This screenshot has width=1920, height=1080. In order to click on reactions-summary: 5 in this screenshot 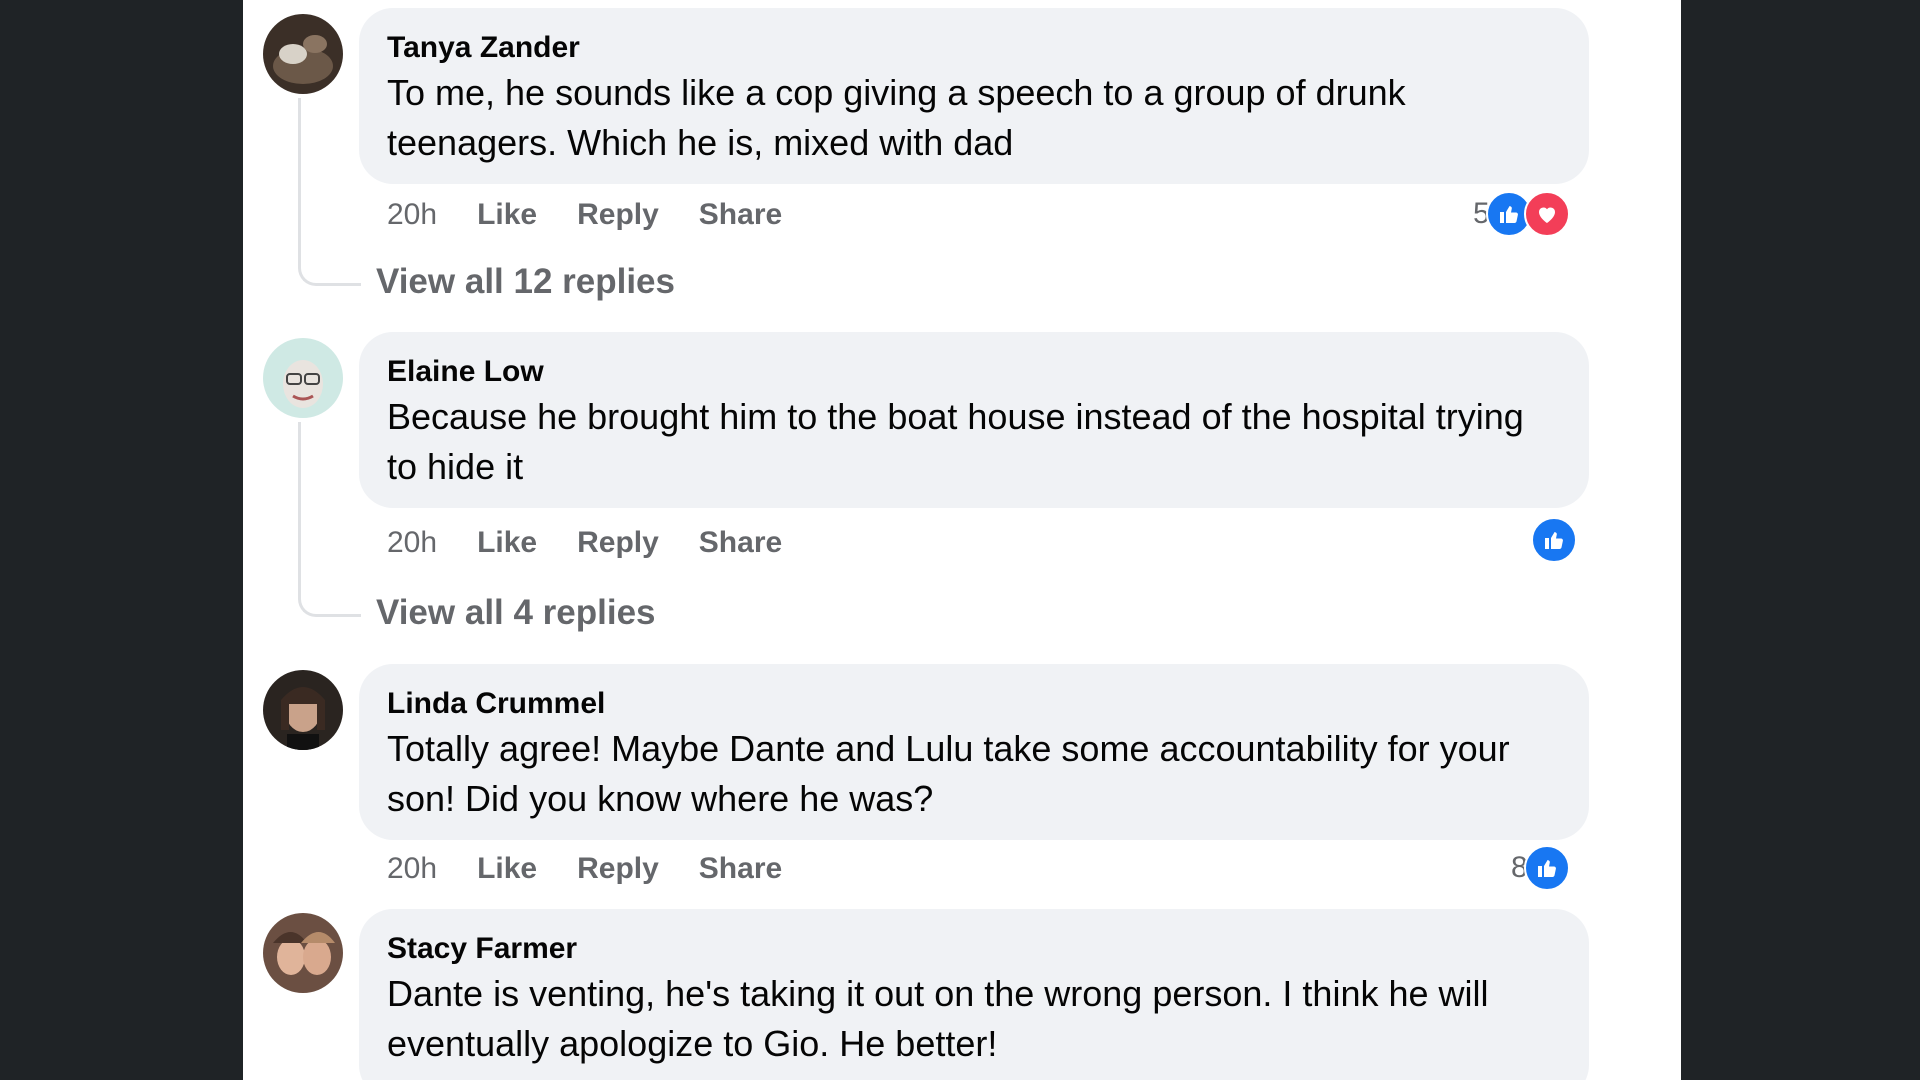, I will do `click(1521, 214)`.